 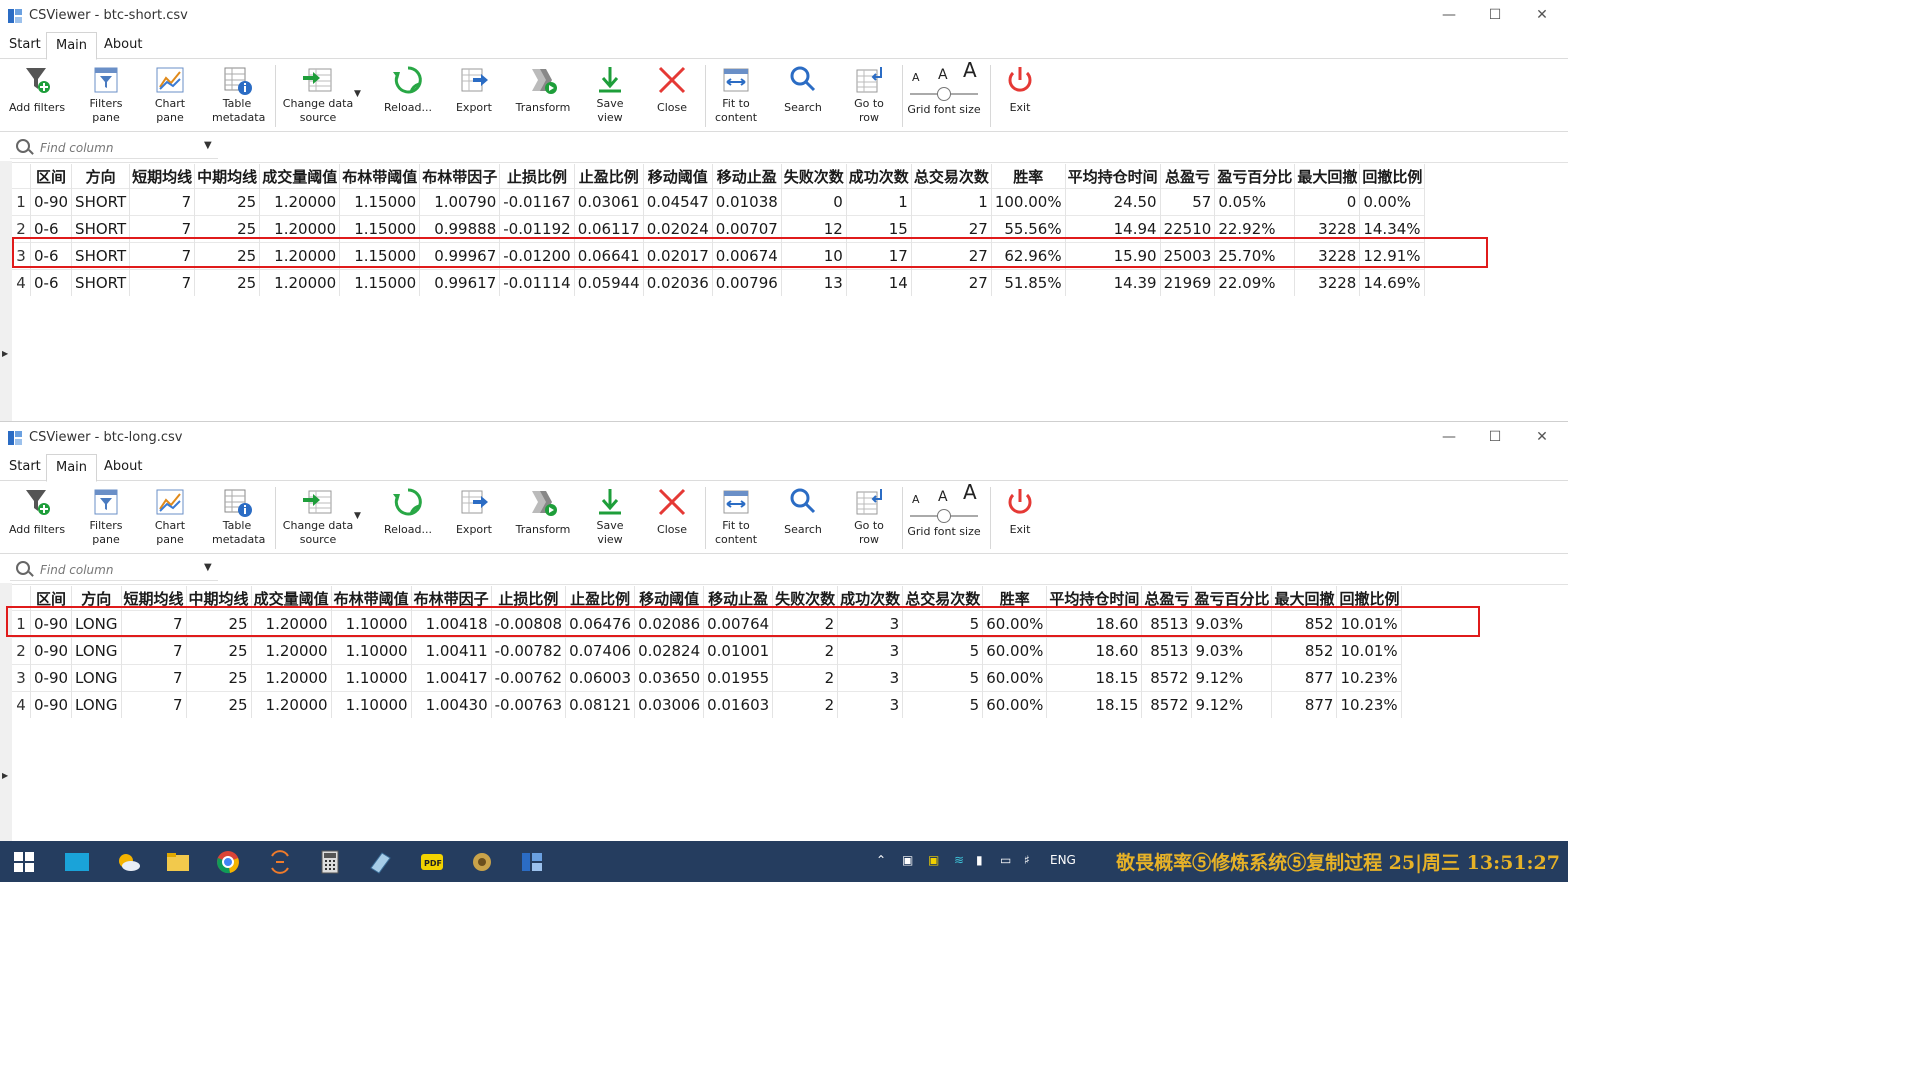 What do you see at coordinates (318, 516) in the screenshot?
I see `change-data-source-button: Change data source` at bounding box center [318, 516].